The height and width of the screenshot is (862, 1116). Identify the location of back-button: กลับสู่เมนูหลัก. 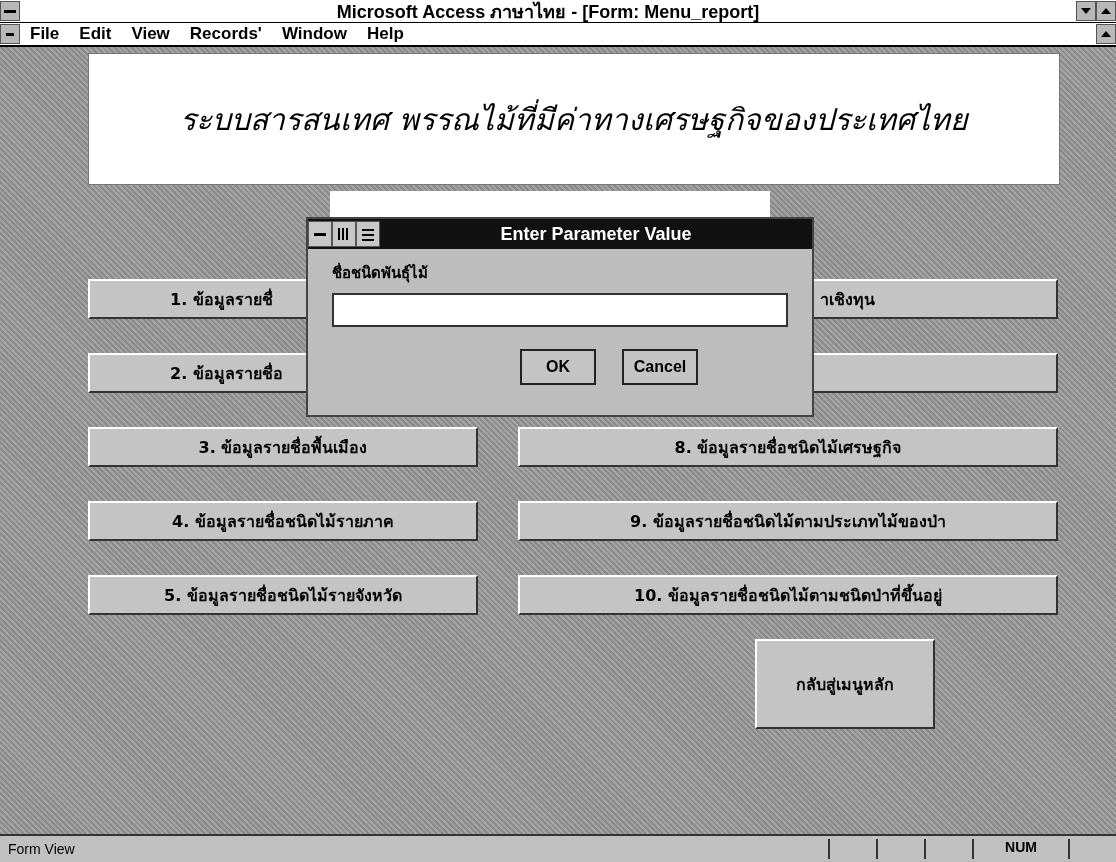
(845, 684).